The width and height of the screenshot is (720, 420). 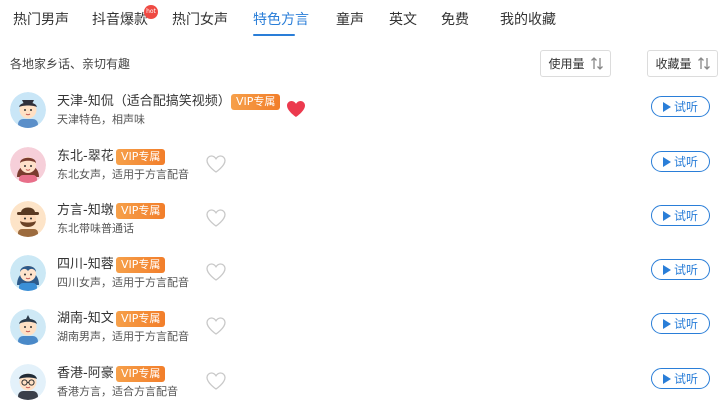 What do you see at coordinates (151, 12) in the screenshot?
I see `hot-badge-icon: hot` at bounding box center [151, 12].